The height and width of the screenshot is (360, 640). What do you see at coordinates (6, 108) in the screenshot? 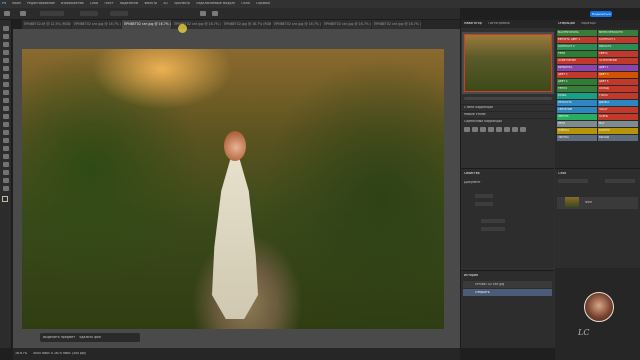
I see `history-brush-icon` at bounding box center [6, 108].